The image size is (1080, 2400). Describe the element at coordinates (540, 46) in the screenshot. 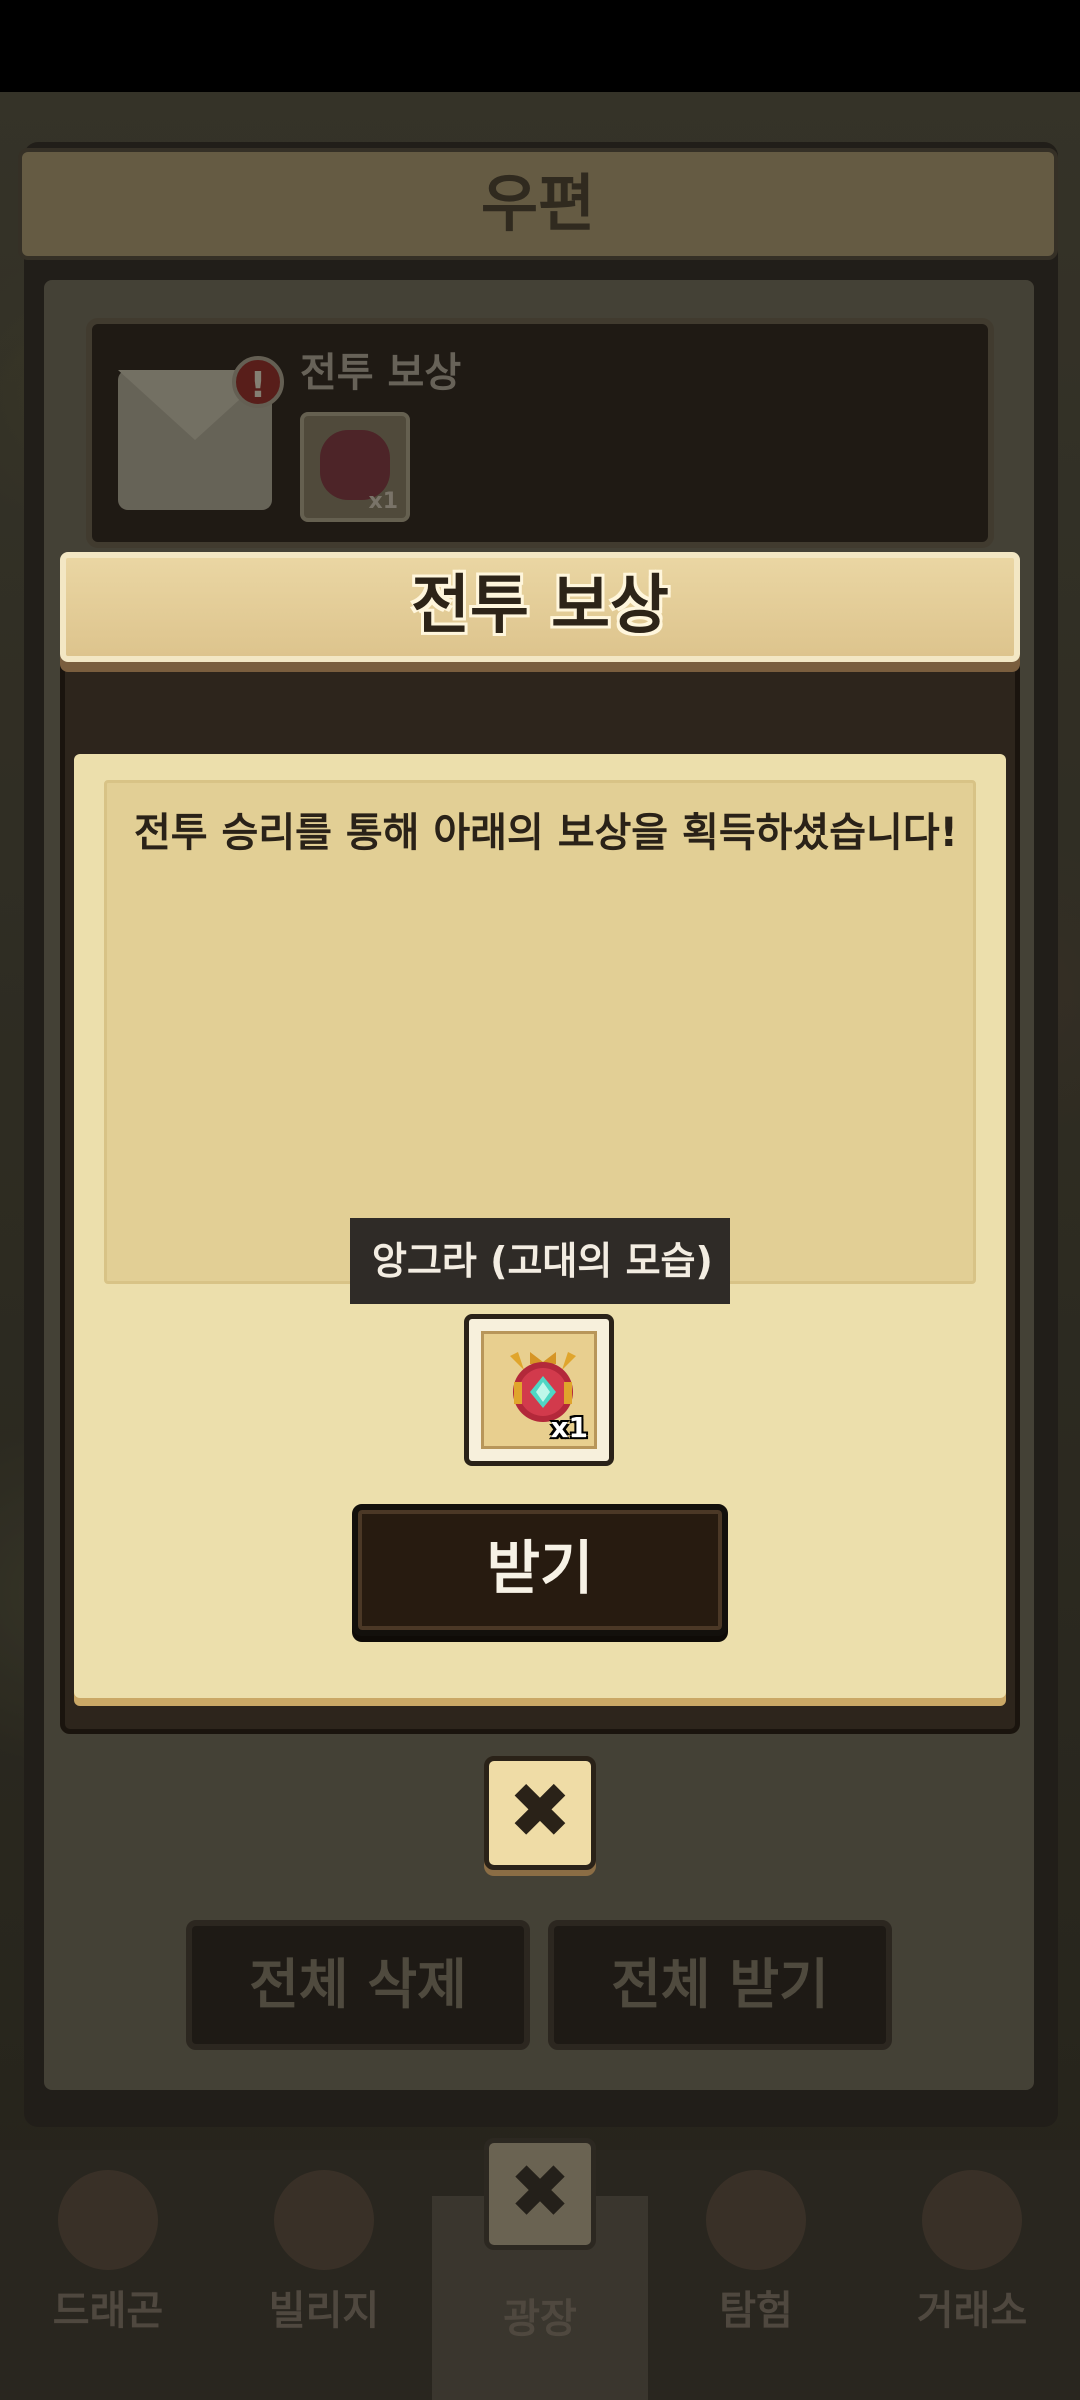

I see `status-bar` at that location.